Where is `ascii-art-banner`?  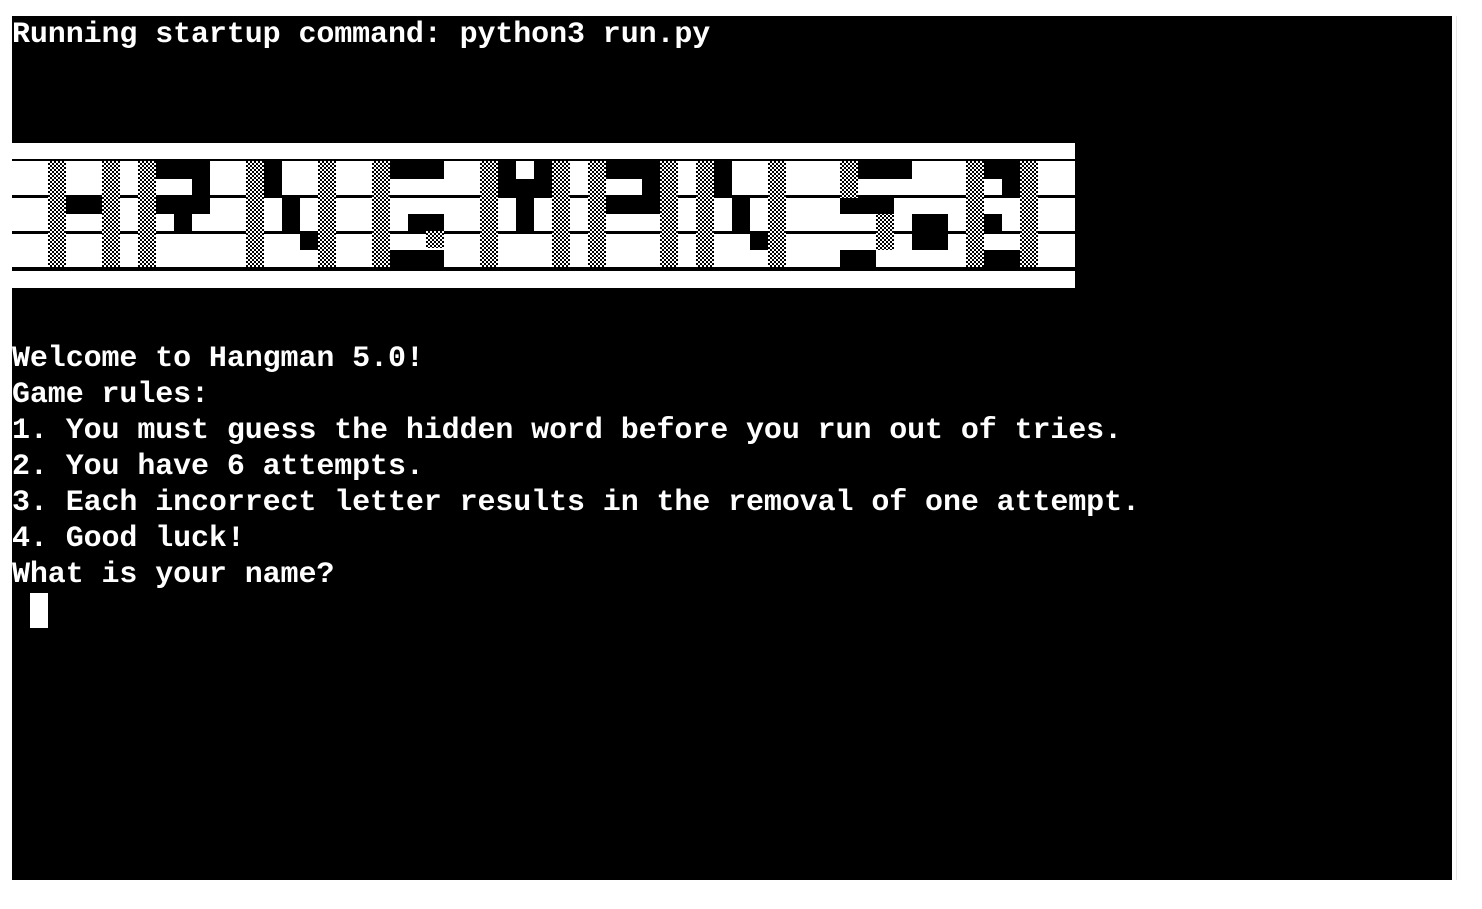 ascii-art-banner is located at coordinates (543, 215).